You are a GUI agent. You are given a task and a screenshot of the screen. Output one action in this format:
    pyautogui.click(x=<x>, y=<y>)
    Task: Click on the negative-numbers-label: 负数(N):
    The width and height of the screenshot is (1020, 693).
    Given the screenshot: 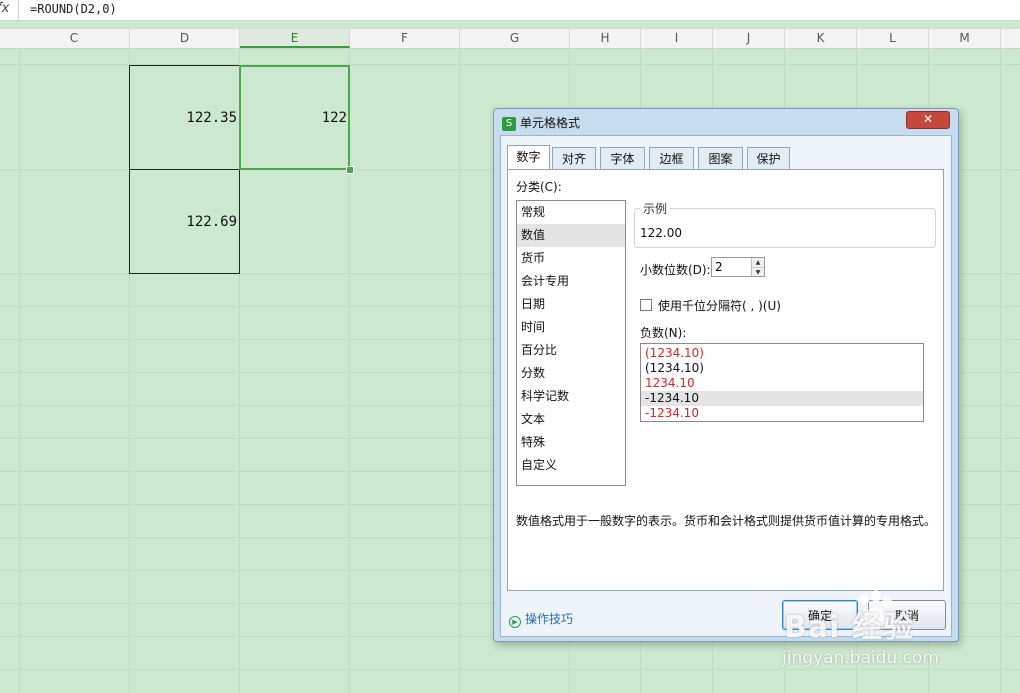 What is the action you would take?
    pyautogui.click(x=663, y=333)
    